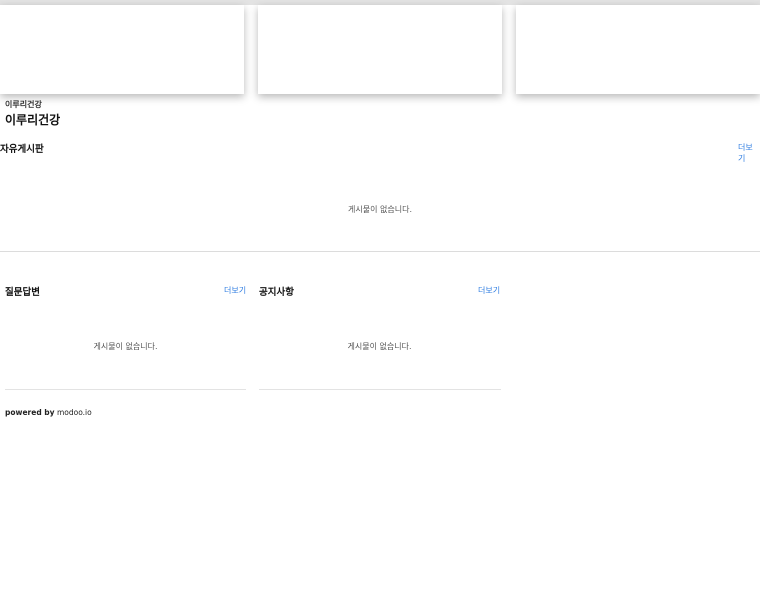 This screenshot has width=760, height=600. What do you see at coordinates (74, 412) in the screenshot?
I see `footer-brand-link: modoo.io` at bounding box center [74, 412].